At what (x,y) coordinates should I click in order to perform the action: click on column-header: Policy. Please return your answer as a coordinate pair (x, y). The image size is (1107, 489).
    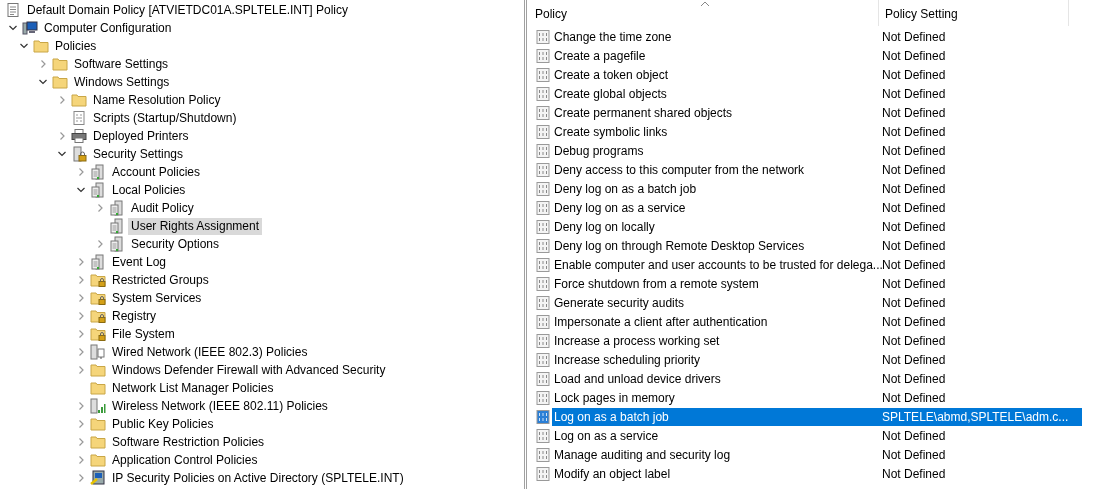
    Looking at the image, I should click on (703, 13).